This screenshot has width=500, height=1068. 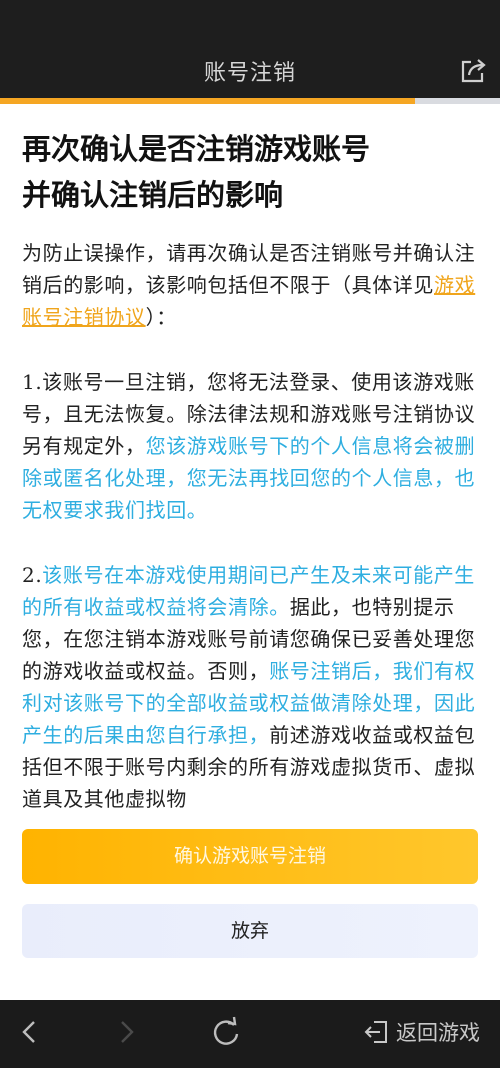 I want to click on return-to-game-label: 返回游戏, so click(x=438, y=1033).